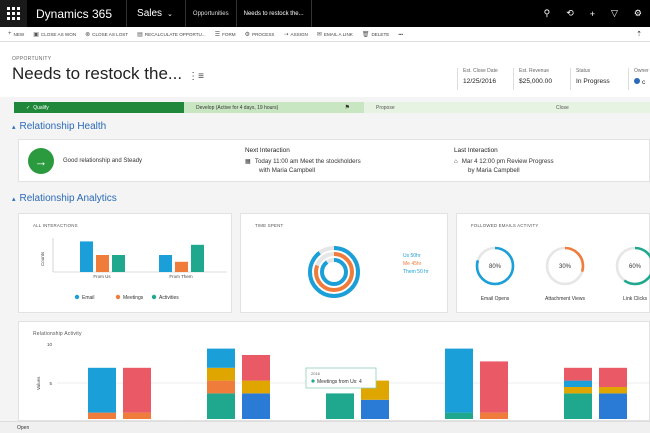  I want to click on avatar, so click(637, 81).